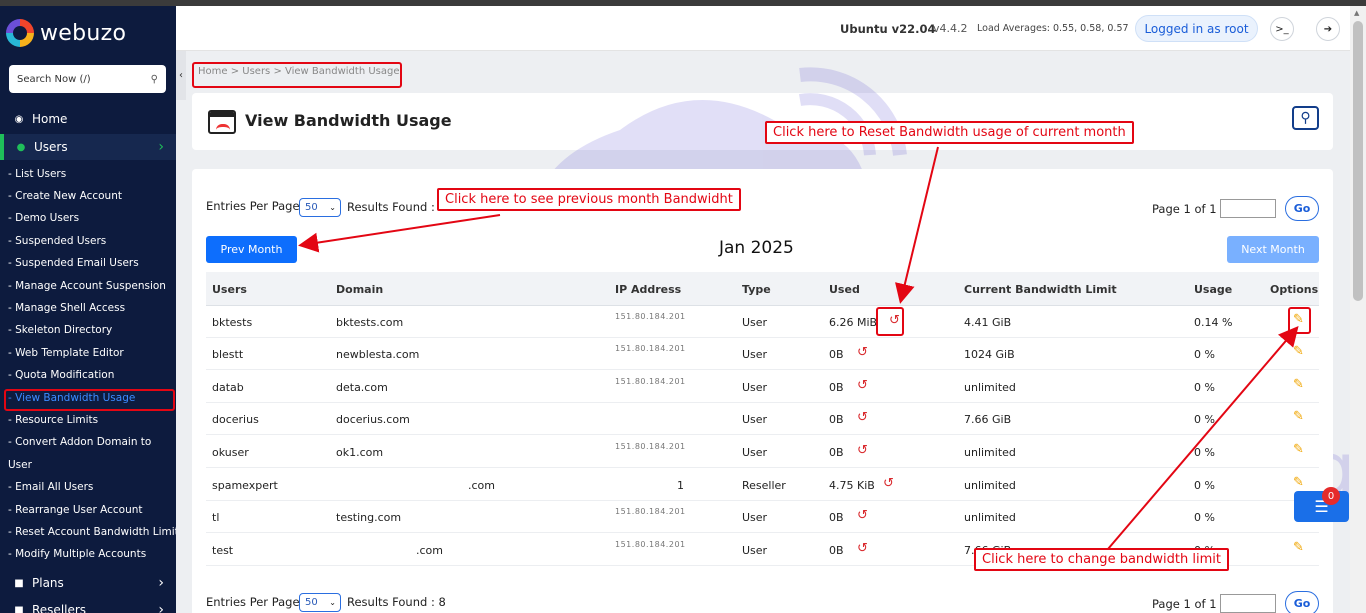  I want to click on resellers-icon: ■, so click(19, 608).